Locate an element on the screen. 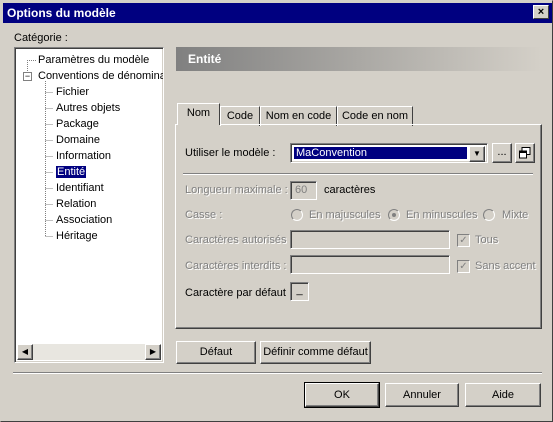 This screenshot has width=553, height=422. tree-item-label: Relation is located at coordinates (76, 204).